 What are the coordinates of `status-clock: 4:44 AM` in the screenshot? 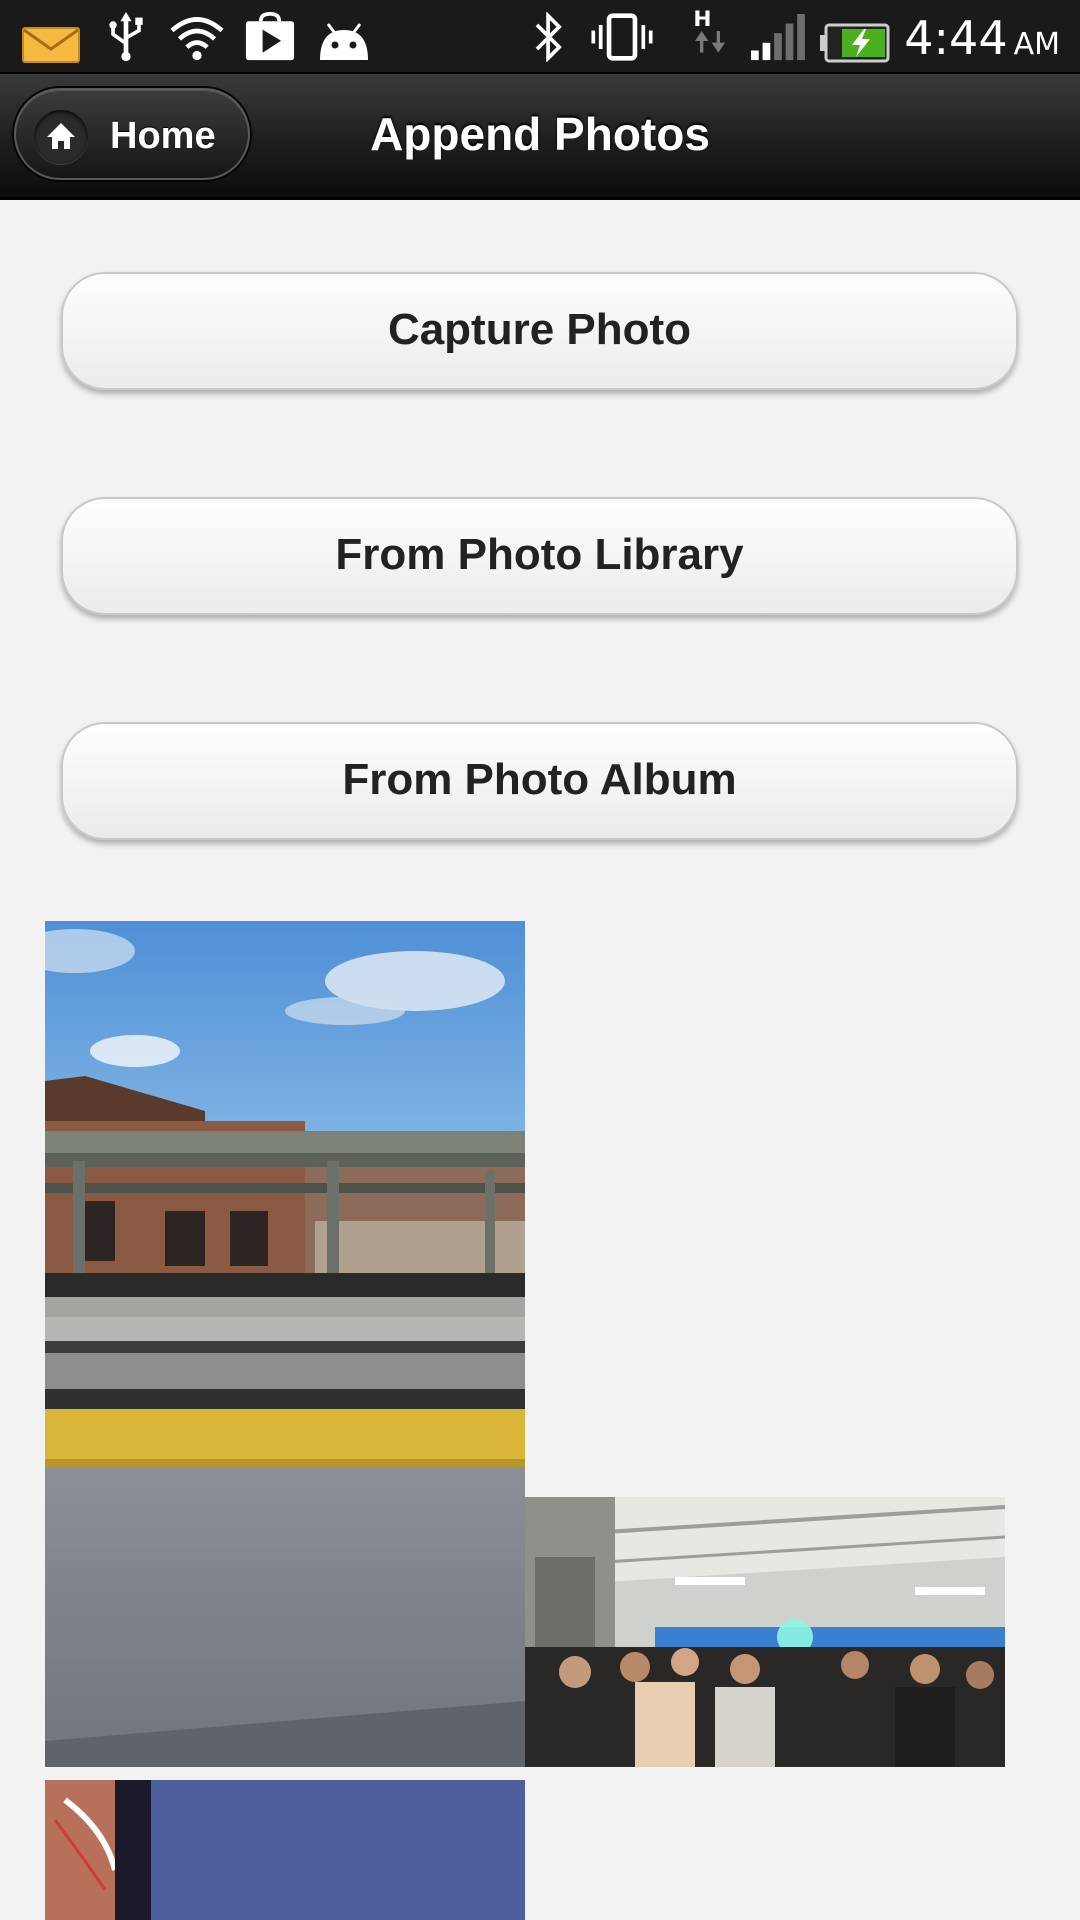 It's located at (982, 38).